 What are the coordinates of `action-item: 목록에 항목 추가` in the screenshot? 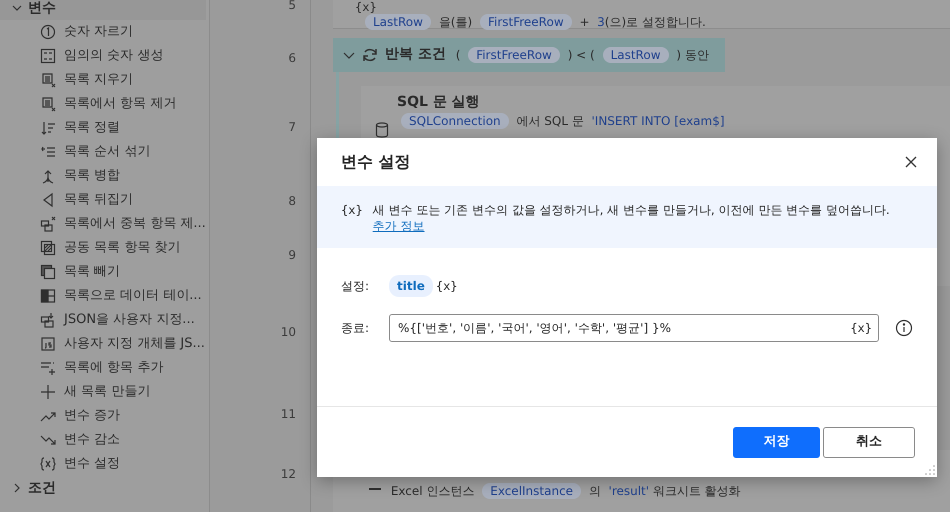 It's located at (103, 368).